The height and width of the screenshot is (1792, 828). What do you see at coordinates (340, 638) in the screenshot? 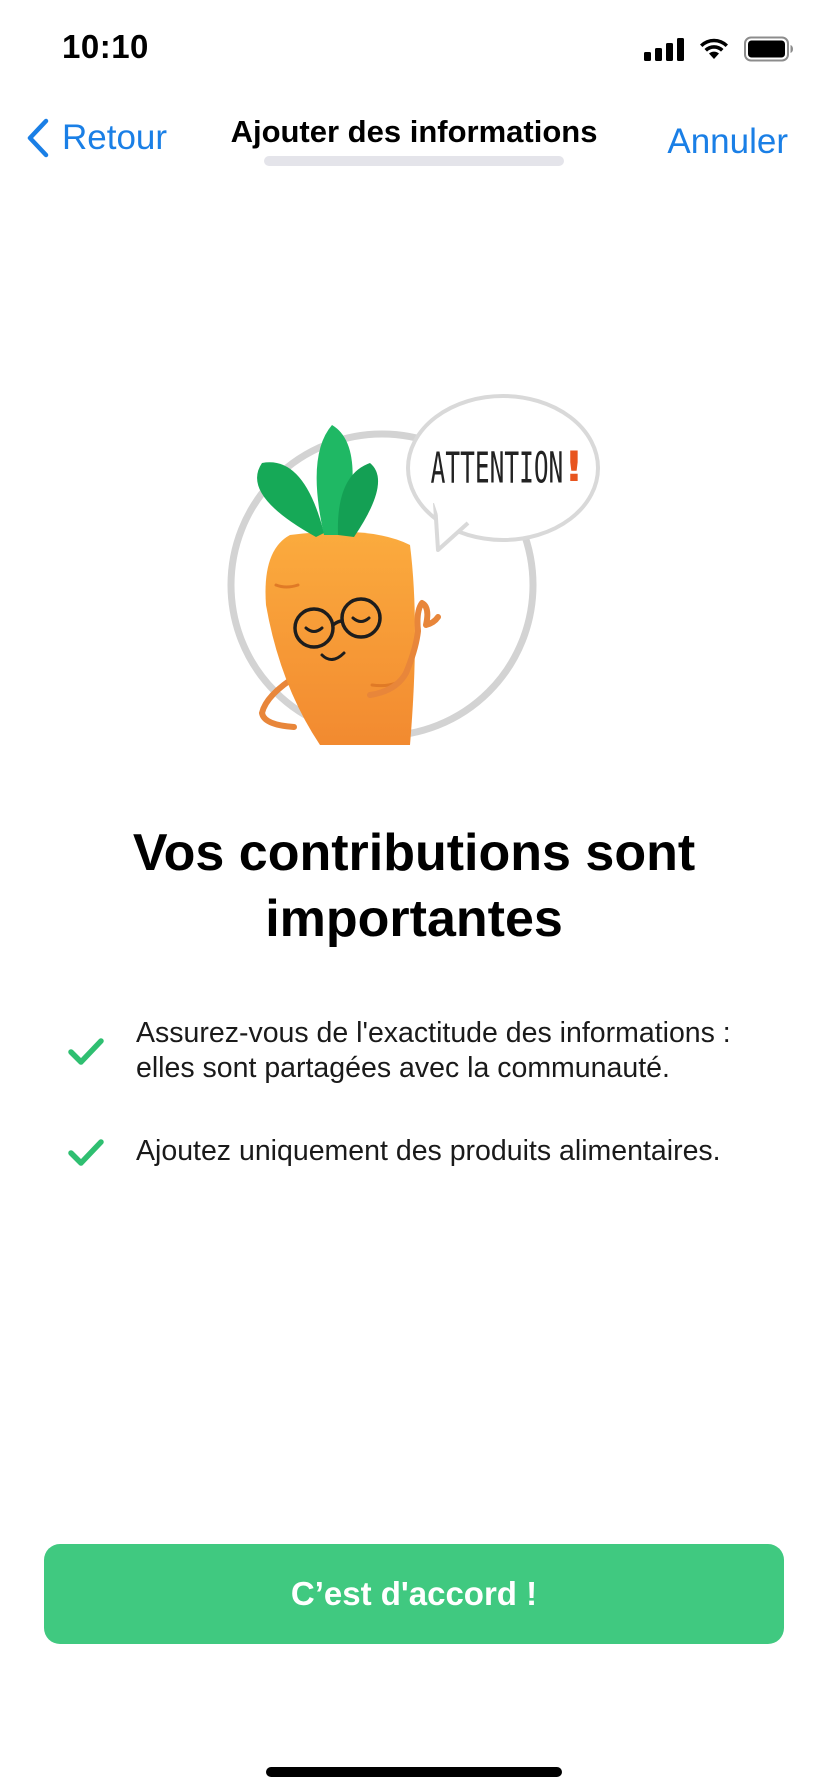
I see `carrot-body` at bounding box center [340, 638].